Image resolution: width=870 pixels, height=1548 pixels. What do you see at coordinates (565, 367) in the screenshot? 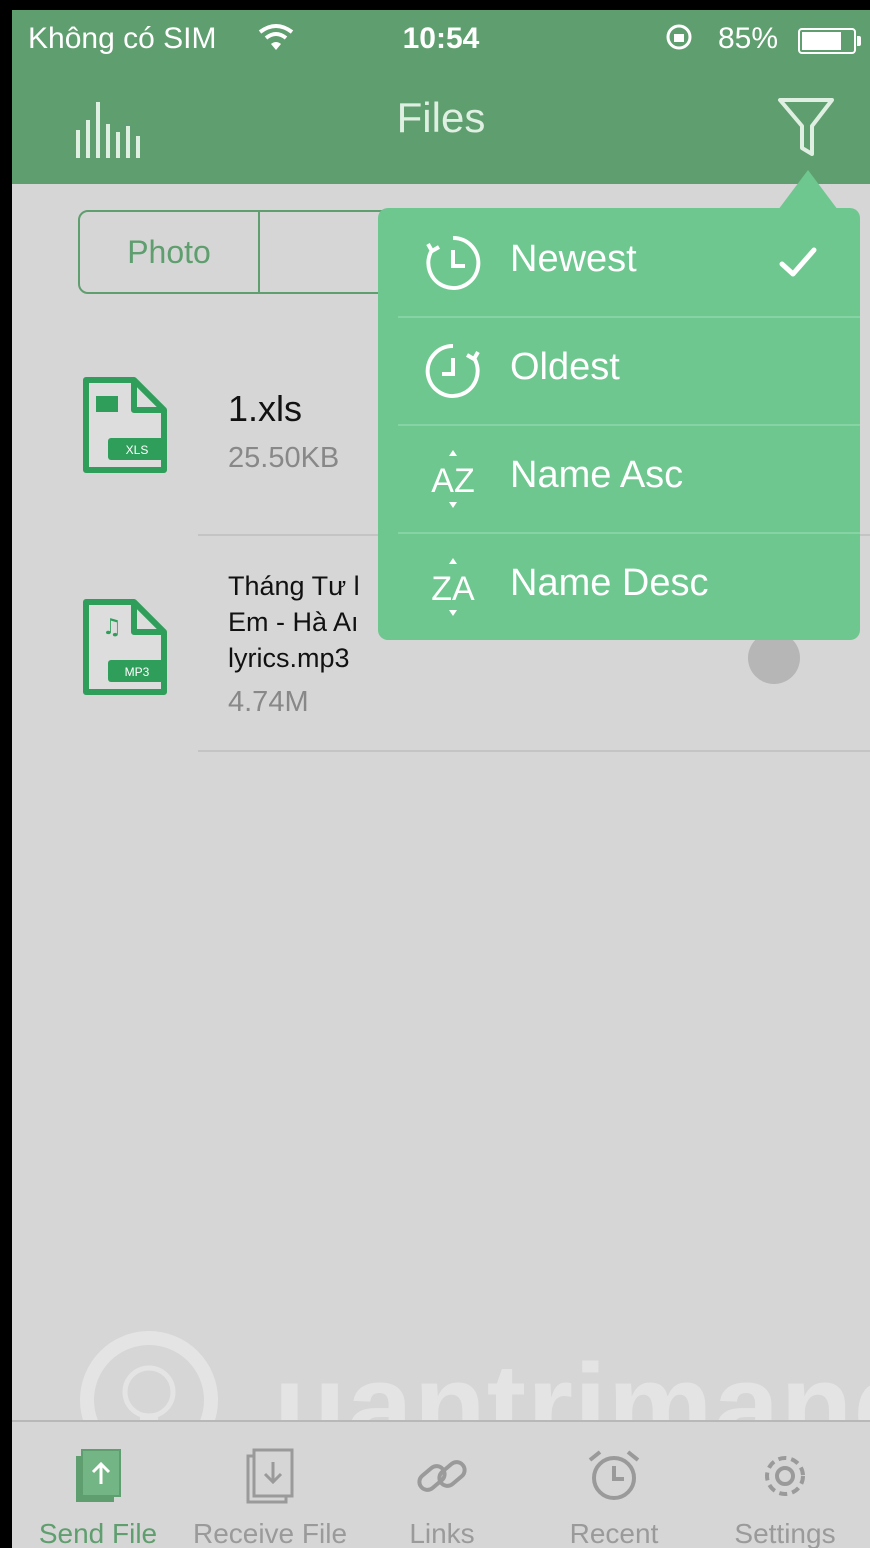
I see `sort-option-label: Oldest` at bounding box center [565, 367].